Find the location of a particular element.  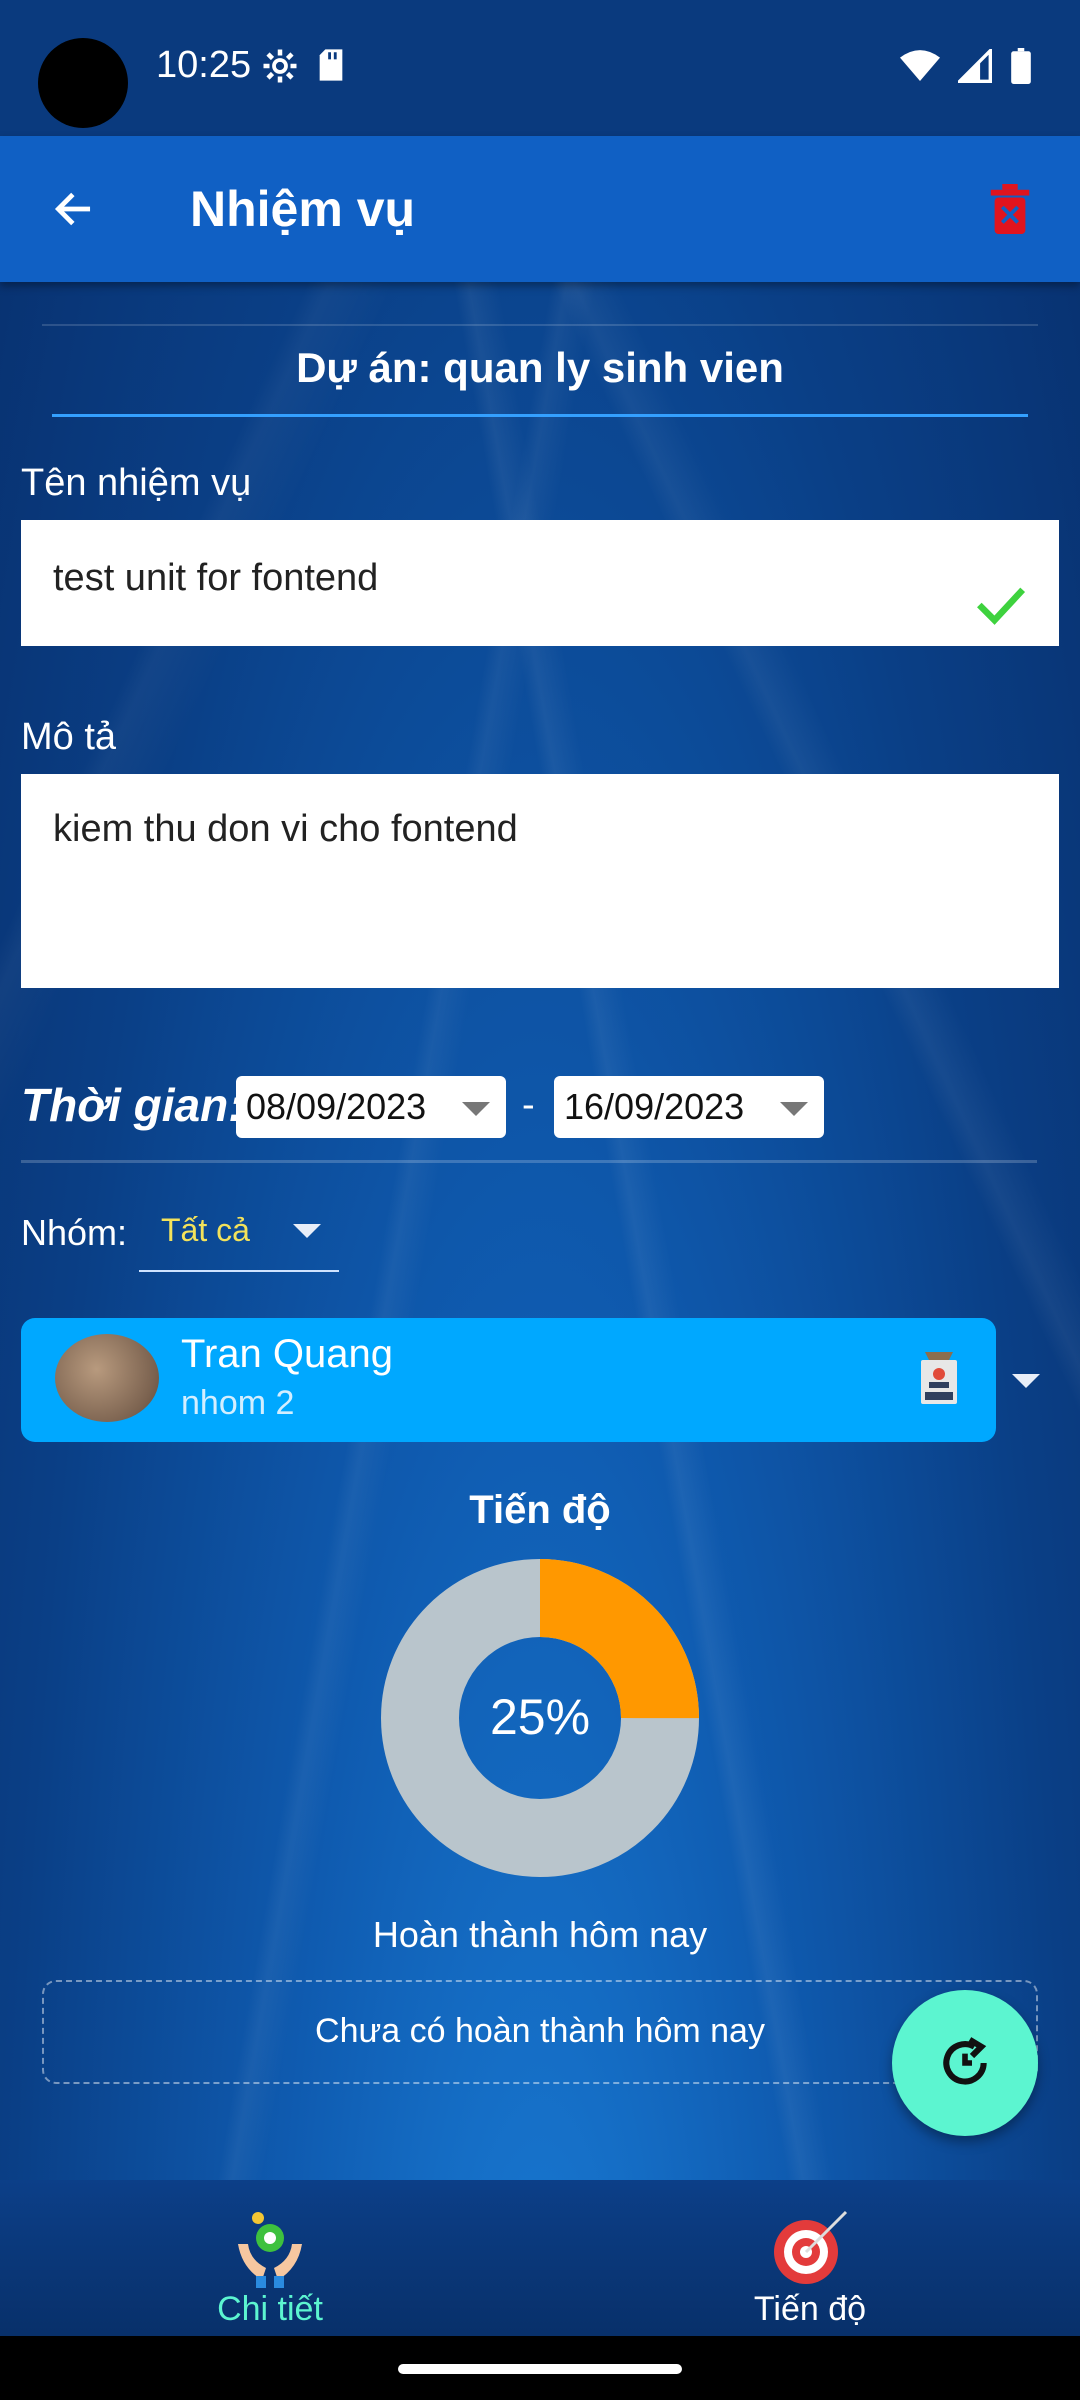

end-date-value: 16/09/2023 is located at coordinates (654, 1106).